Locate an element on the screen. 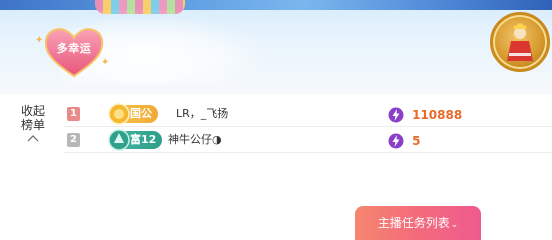  chevron-down-icon: ⌄ is located at coordinates (454, 225).